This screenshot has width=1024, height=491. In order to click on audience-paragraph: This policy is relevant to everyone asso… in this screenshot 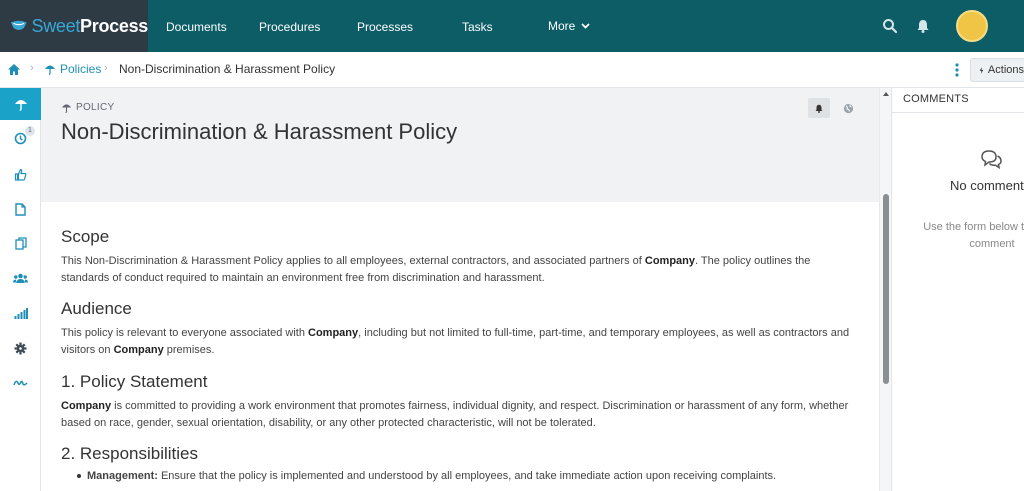, I will do `click(455, 341)`.